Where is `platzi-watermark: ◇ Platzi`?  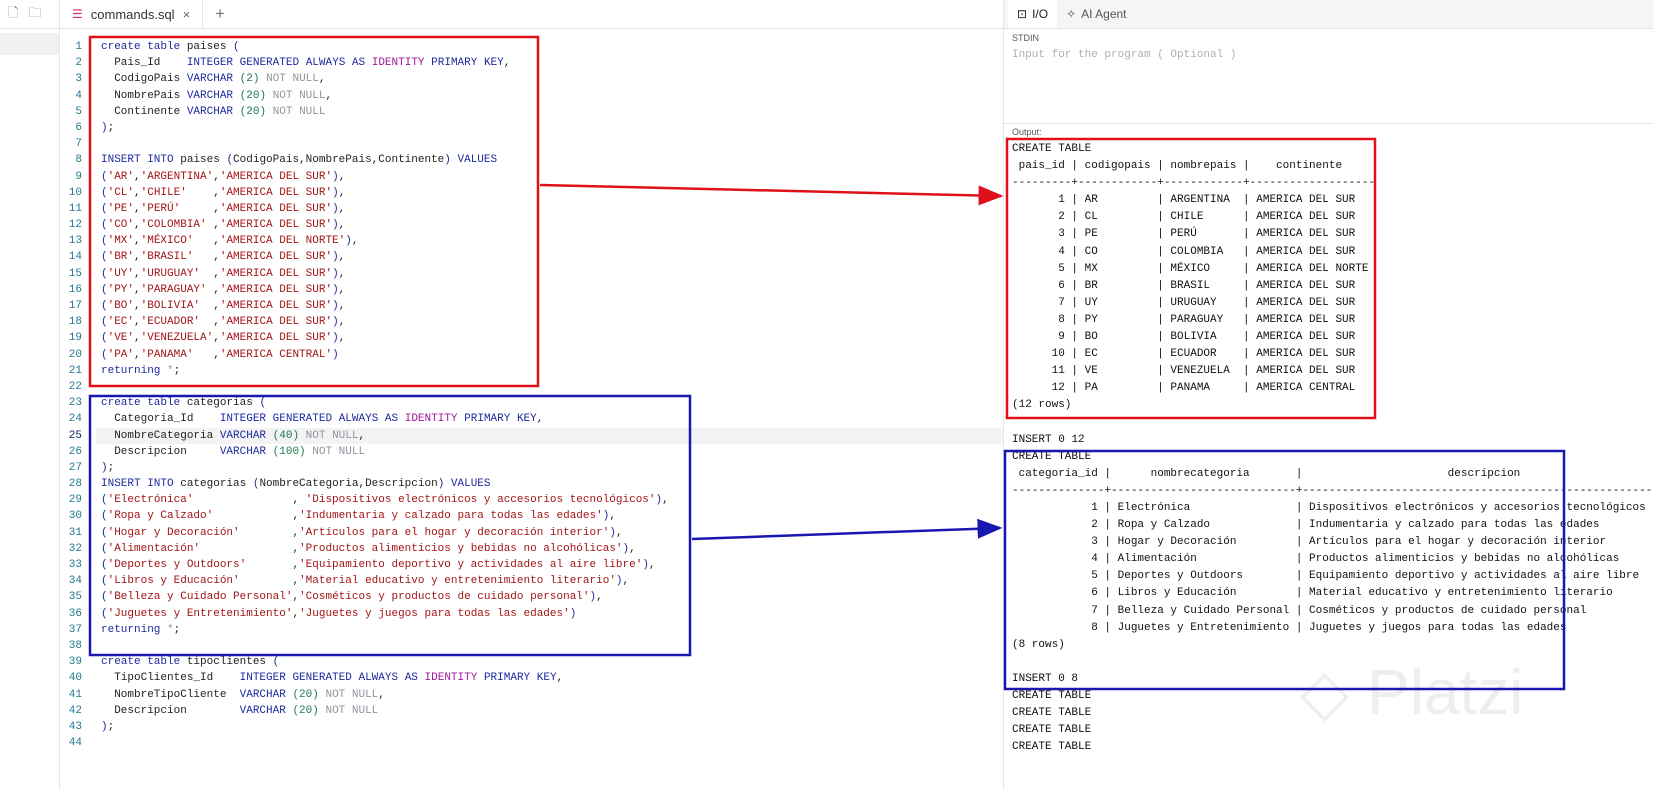 platzi-watermark: ◇ Platzi is located at coordinates (1412, 692).